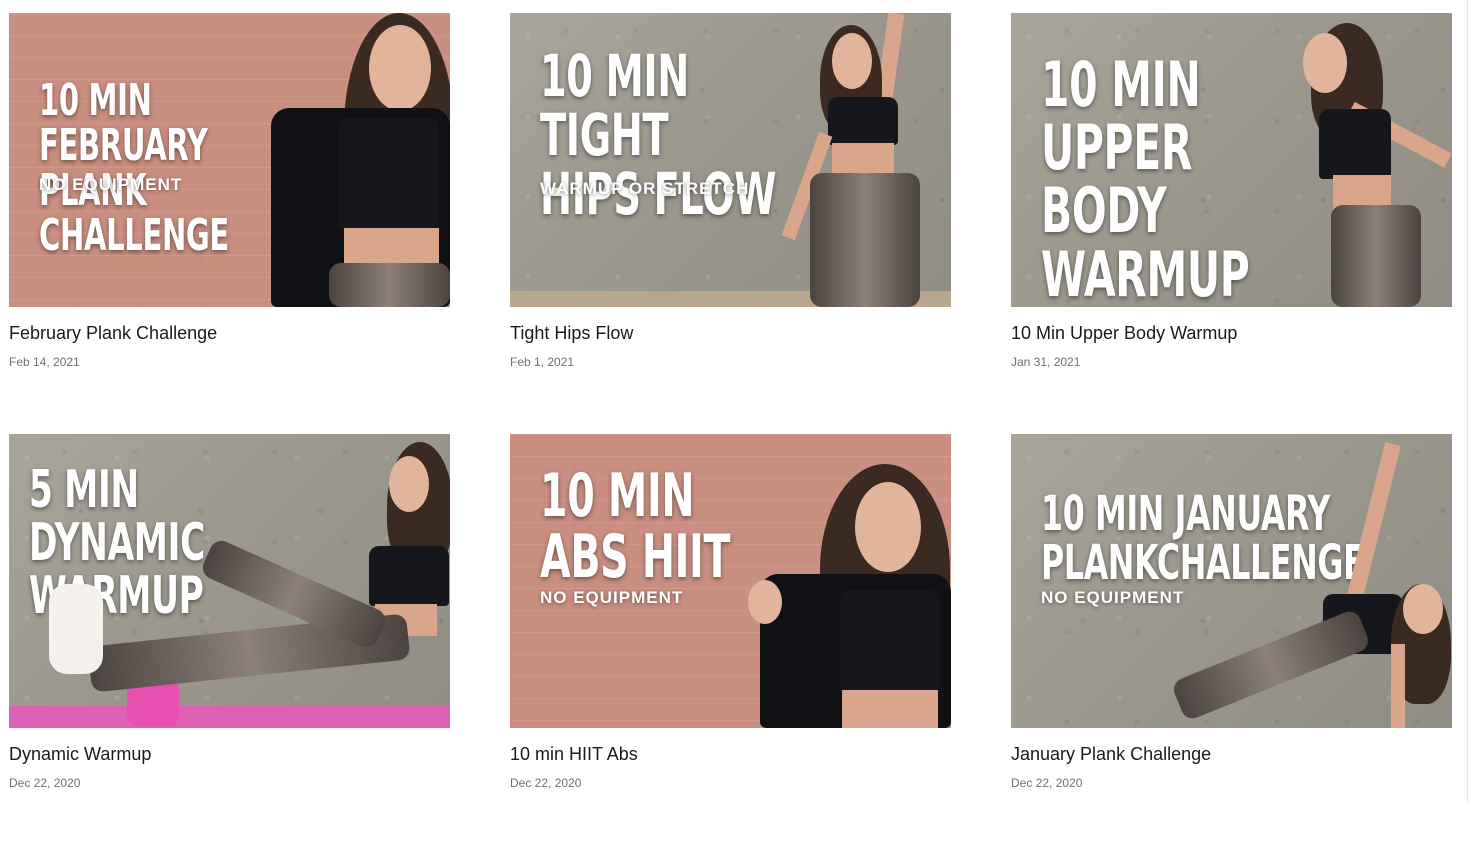 The width and height of the screenshot is (1473, 855). Describe the element at coordinates (542, 362) in the screenshot. I see `post-date: Feb 1, 2021` at that location.